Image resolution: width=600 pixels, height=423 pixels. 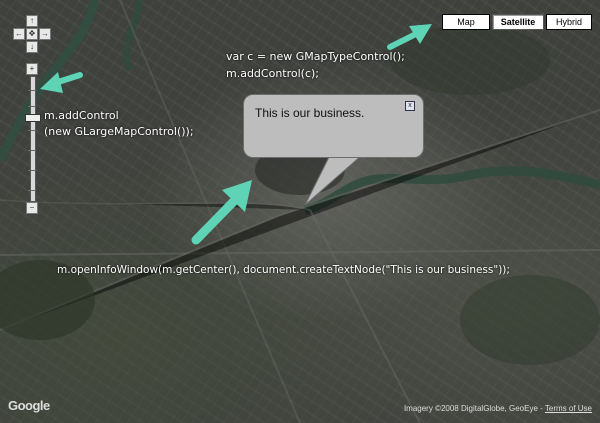 What do you see at coordinates (410, 106) in the screenshot?
I see `close-icon: x` at bounding box center [410, 106].